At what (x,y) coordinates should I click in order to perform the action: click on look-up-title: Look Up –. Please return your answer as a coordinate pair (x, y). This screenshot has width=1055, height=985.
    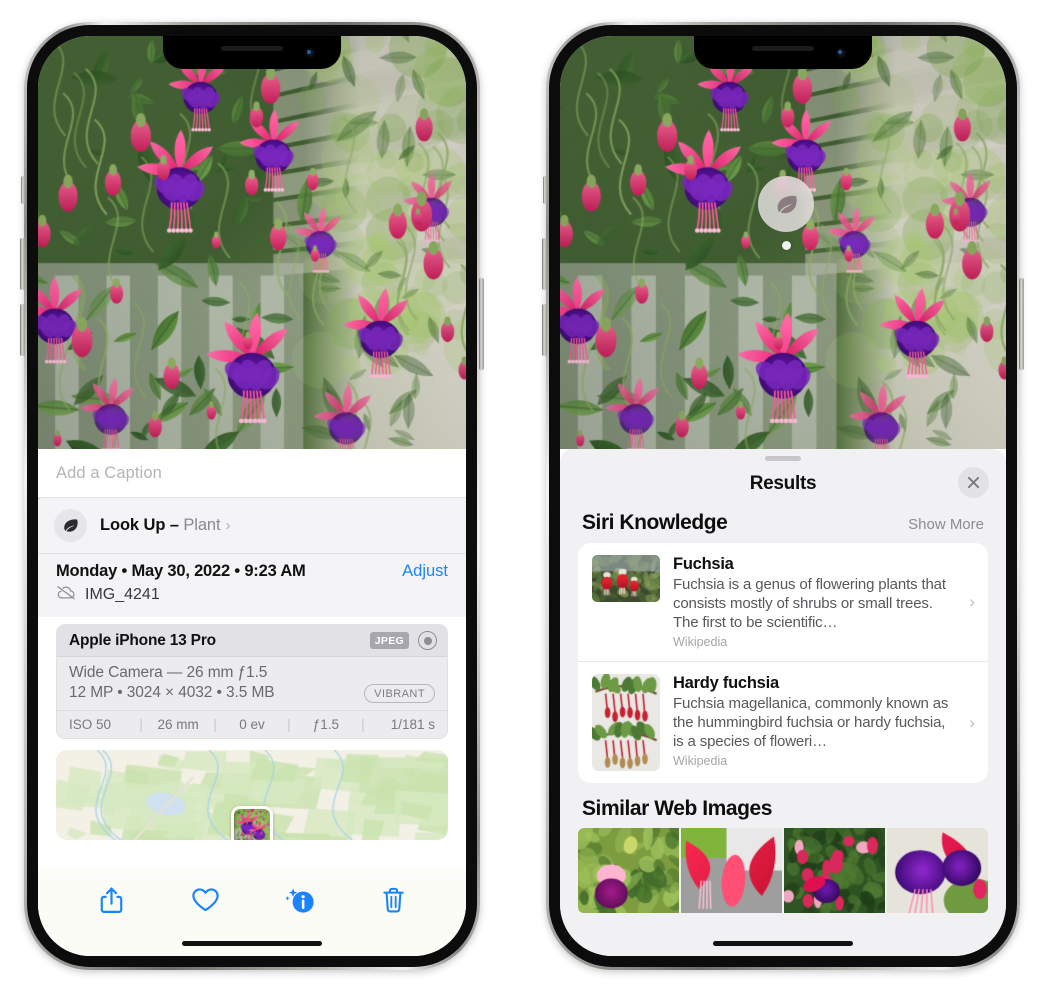
    Looking at the image, I should click on (139, 525).